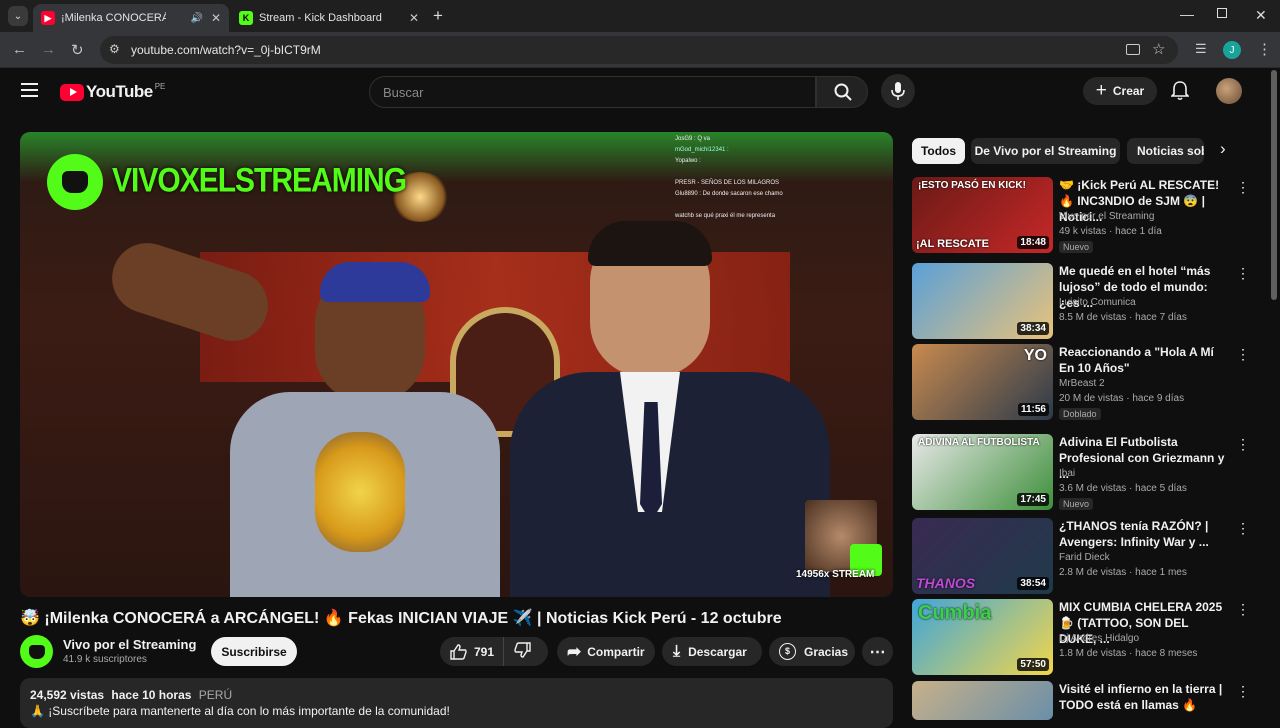  What do you see at coordinates (1067, 473) in the screenshot?
I see `recommendation-channel: Ibai` at bounding box center [1067, 473].